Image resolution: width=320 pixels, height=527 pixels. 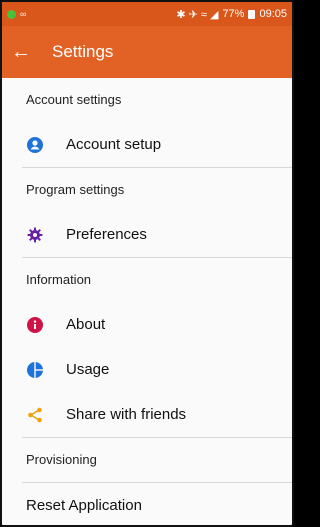 What do you see at coordinates (83, 51) in the screenshot?
I see `page-title: Settings` at bounding box center [83, 51].